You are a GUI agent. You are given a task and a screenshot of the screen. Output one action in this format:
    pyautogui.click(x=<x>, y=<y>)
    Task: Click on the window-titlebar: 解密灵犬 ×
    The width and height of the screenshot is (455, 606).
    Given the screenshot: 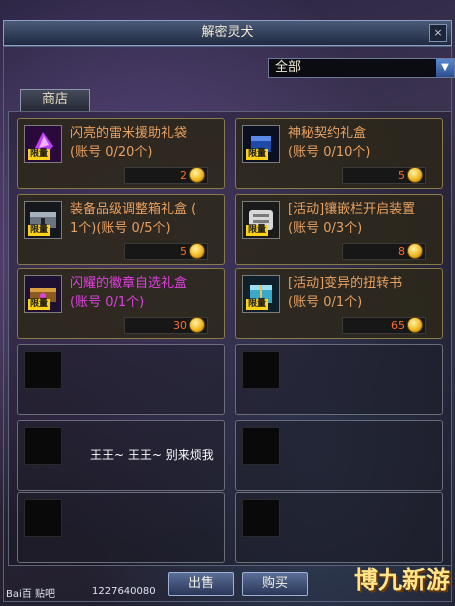 What is the action you would take?
    pyautogui.click(x=227, y=33)
    